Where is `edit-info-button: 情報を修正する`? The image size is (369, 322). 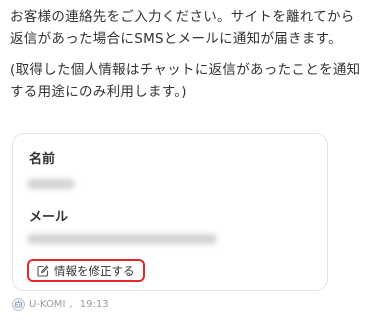 edit-info-button: 情報を修正する is located at coordinates (86, 270).